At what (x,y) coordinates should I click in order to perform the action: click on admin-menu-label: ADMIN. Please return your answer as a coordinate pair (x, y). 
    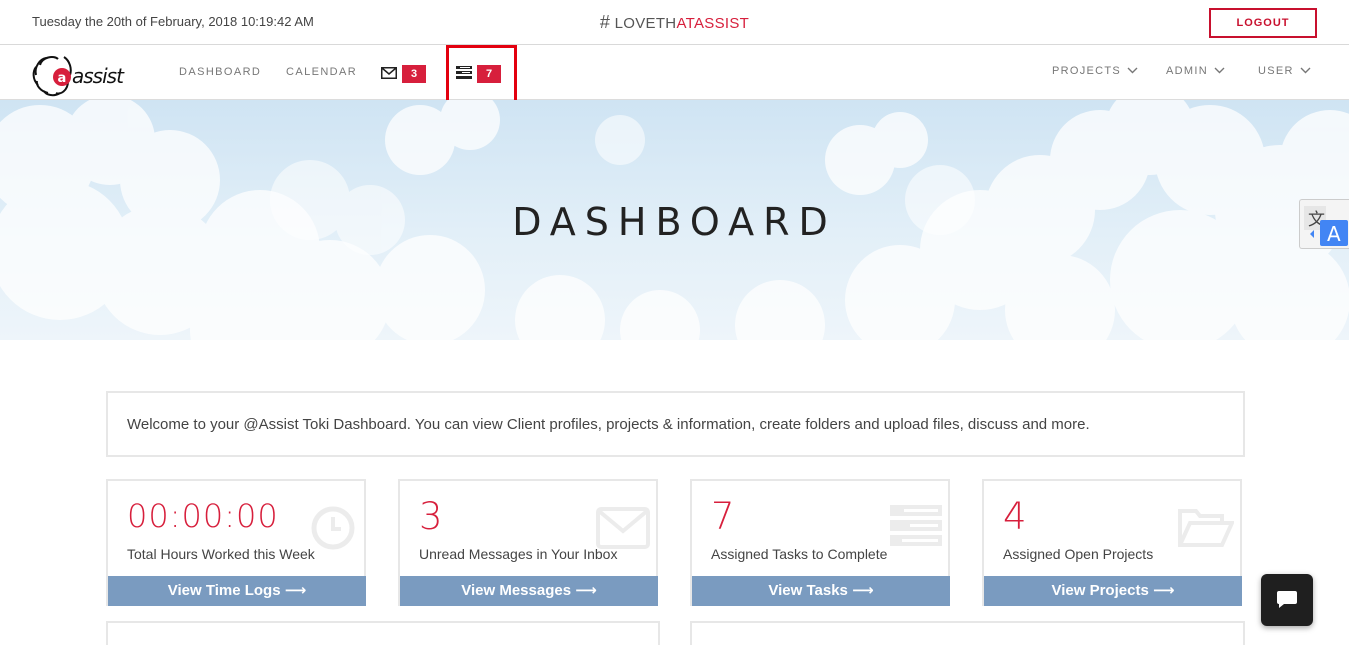
    Looking at the image, I should click on (1187, 71).